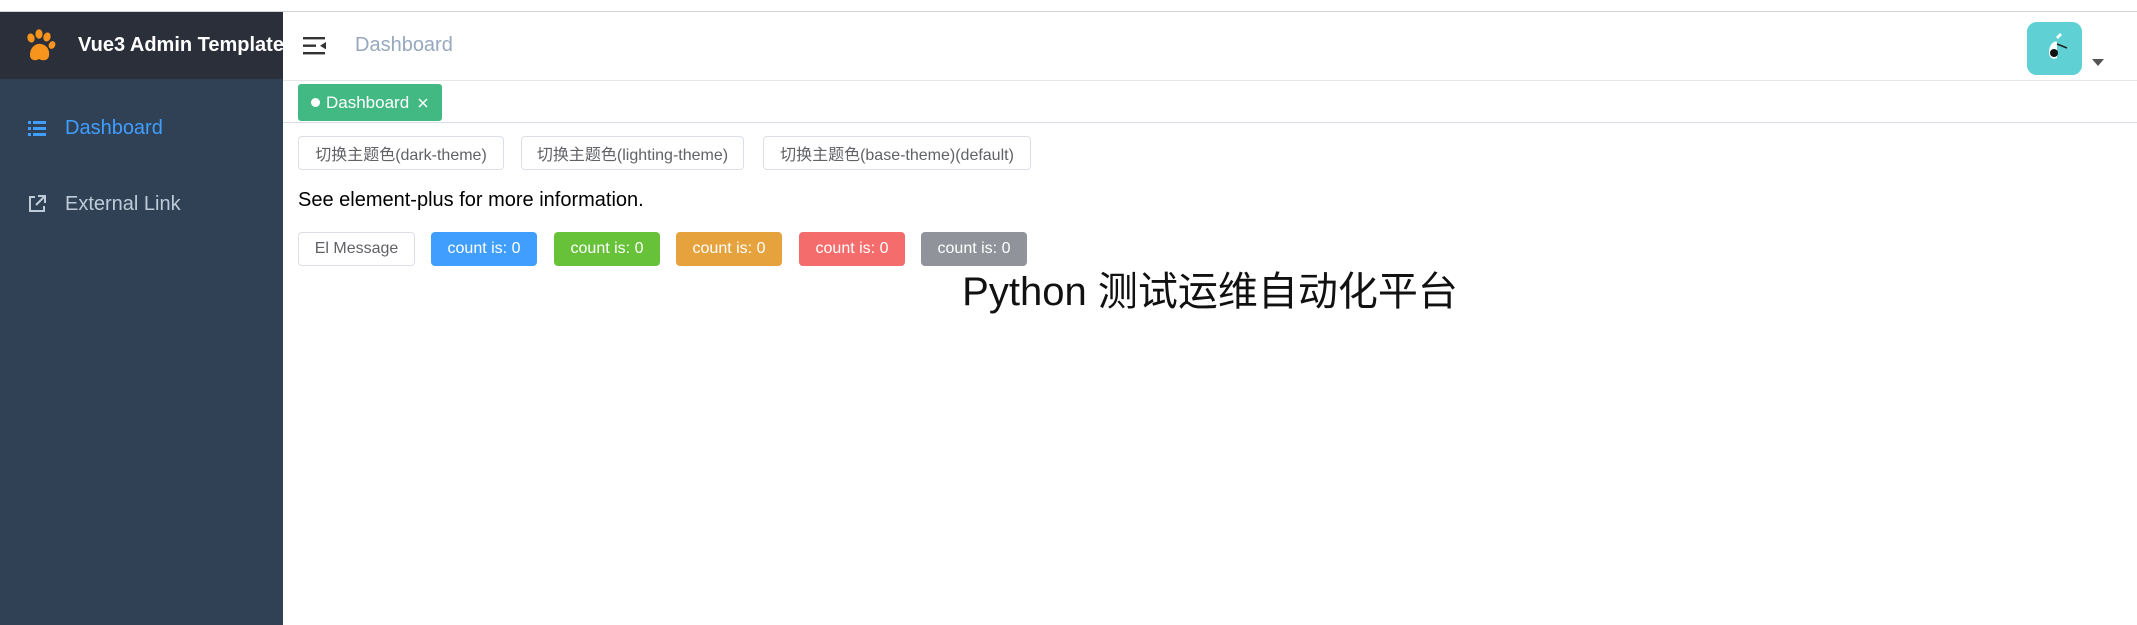 Image resolution: width=2137 pixels, height=625 pixels. What do you see at coordinates (423, 103) in the screenshot?
I see `close-icon` at bounding box center [423, 103].